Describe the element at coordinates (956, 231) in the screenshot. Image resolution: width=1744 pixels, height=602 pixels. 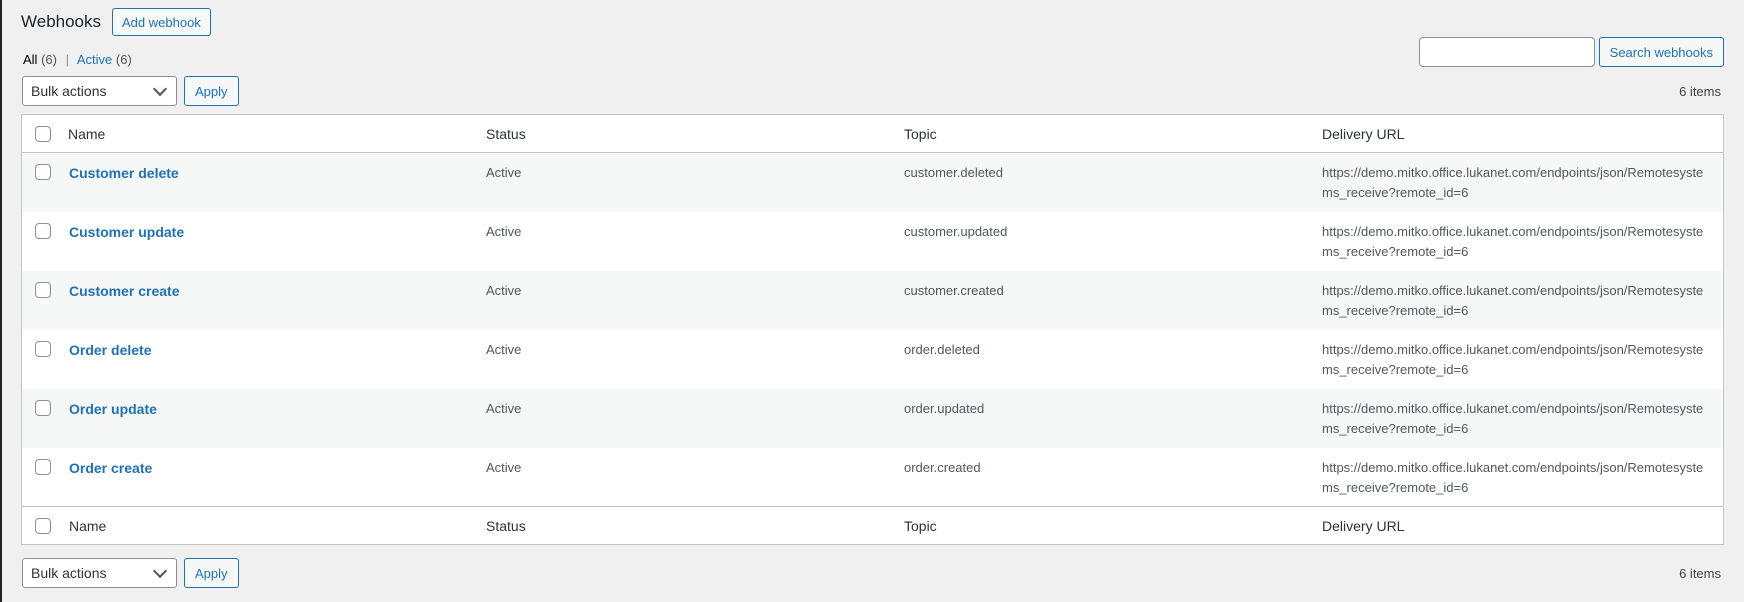
I see `webhook-topic: customer.updated` at that location.